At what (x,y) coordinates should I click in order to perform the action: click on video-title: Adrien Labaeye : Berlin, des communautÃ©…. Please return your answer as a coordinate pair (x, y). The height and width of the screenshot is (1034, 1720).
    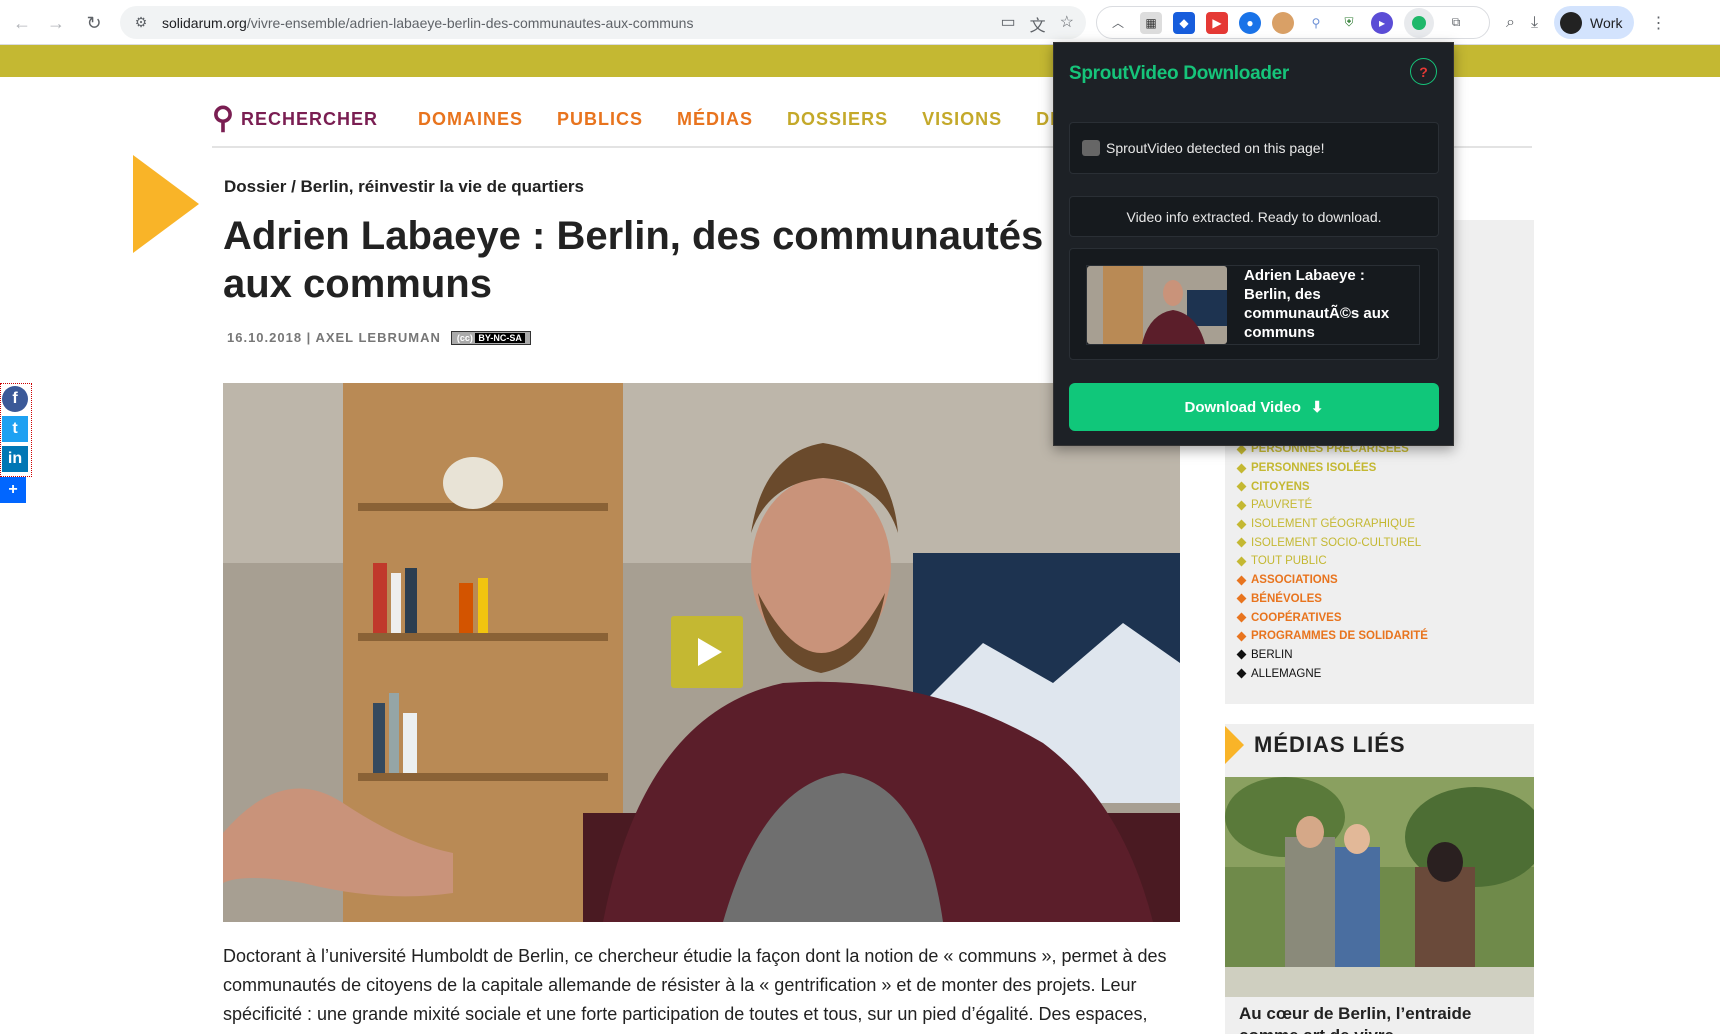
    Looking at the image, I should click on (1317, 304).